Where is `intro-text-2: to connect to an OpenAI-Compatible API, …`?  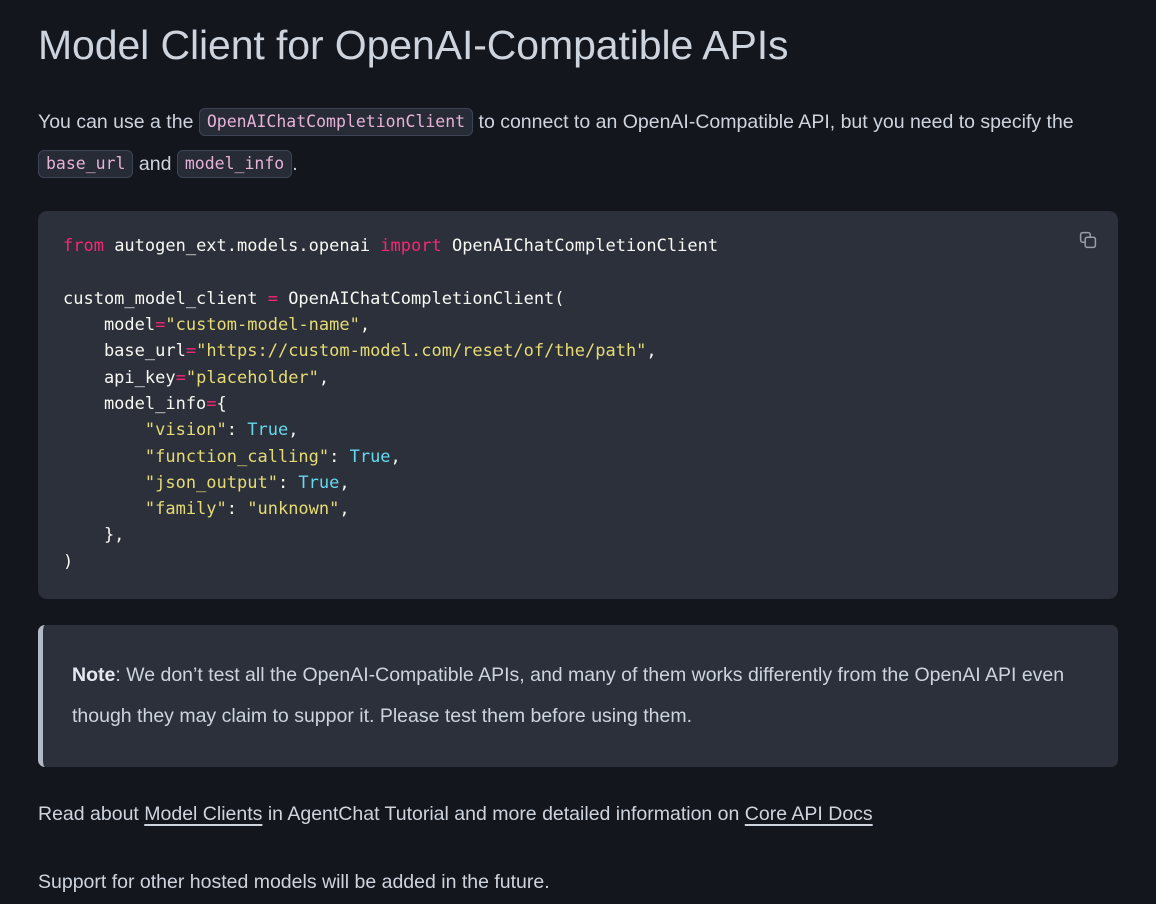
intro-text-2: to connect to an OpenAI-Compatible API, … is located at coordinates (773, 122).